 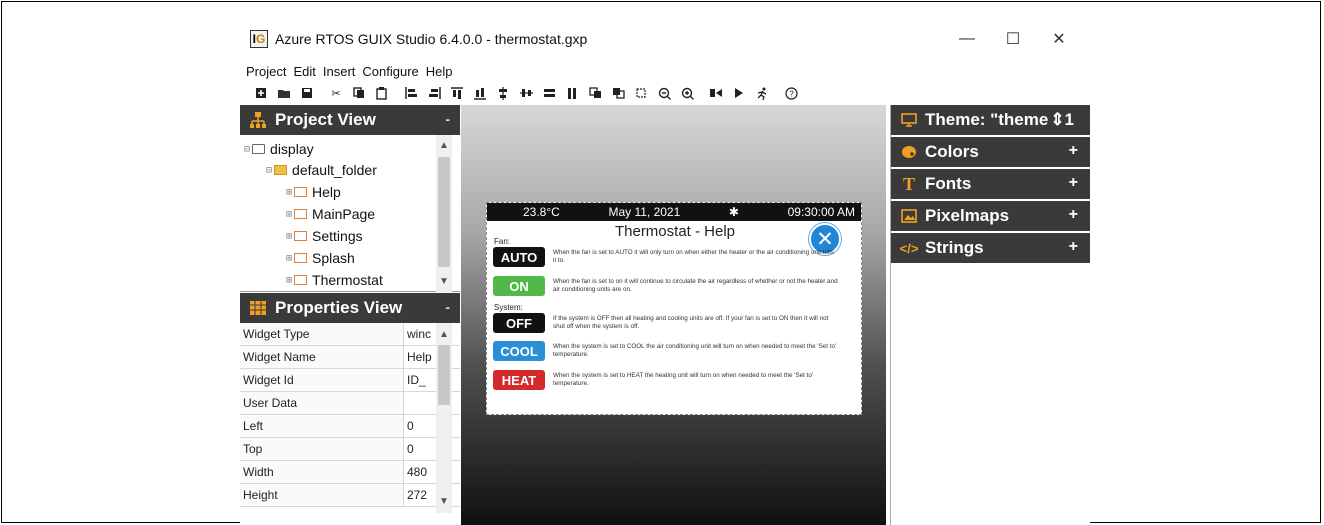 I want to click on tree-item-help: ⊞ Help, so click(x=313, y=192).